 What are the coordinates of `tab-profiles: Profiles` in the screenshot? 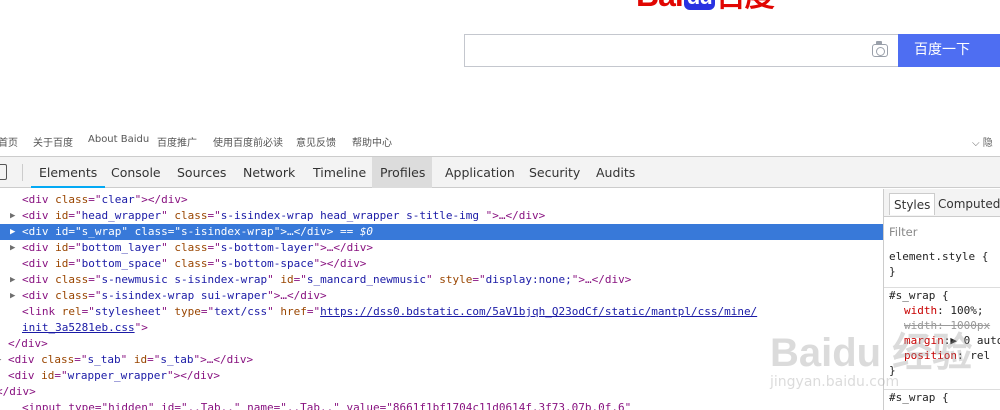 It's located at (402, 172).